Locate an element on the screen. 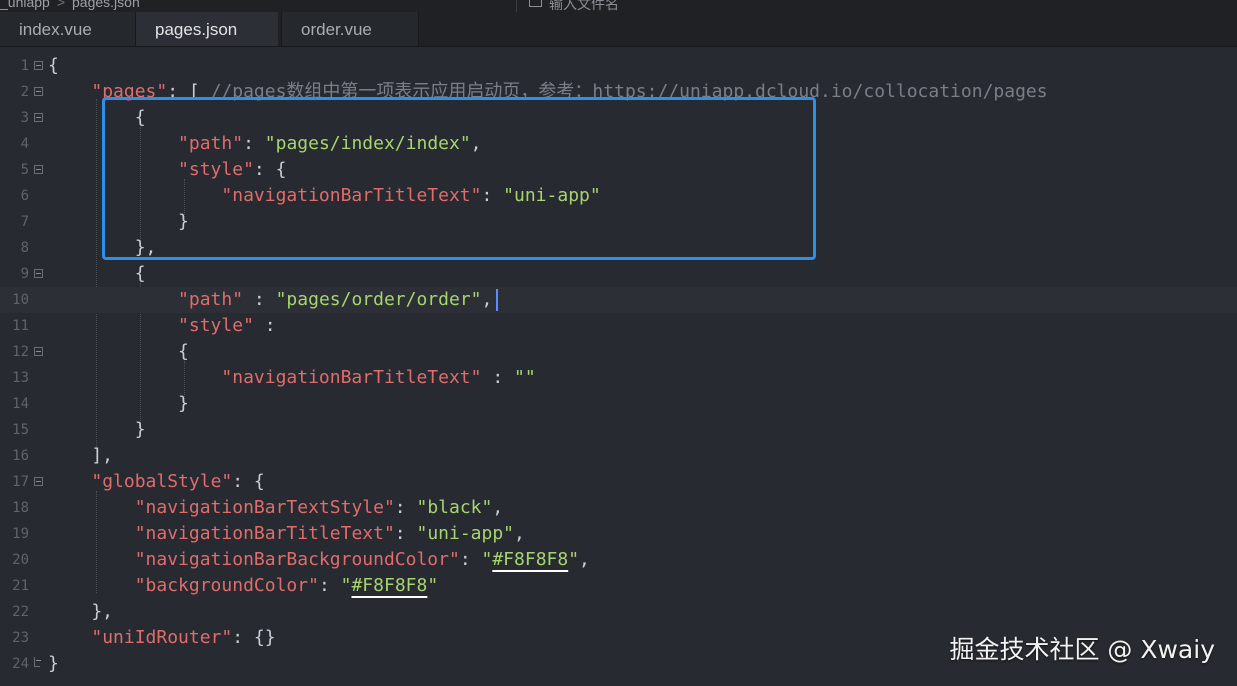  line-number: 12 is located at coordinates (20, 352).